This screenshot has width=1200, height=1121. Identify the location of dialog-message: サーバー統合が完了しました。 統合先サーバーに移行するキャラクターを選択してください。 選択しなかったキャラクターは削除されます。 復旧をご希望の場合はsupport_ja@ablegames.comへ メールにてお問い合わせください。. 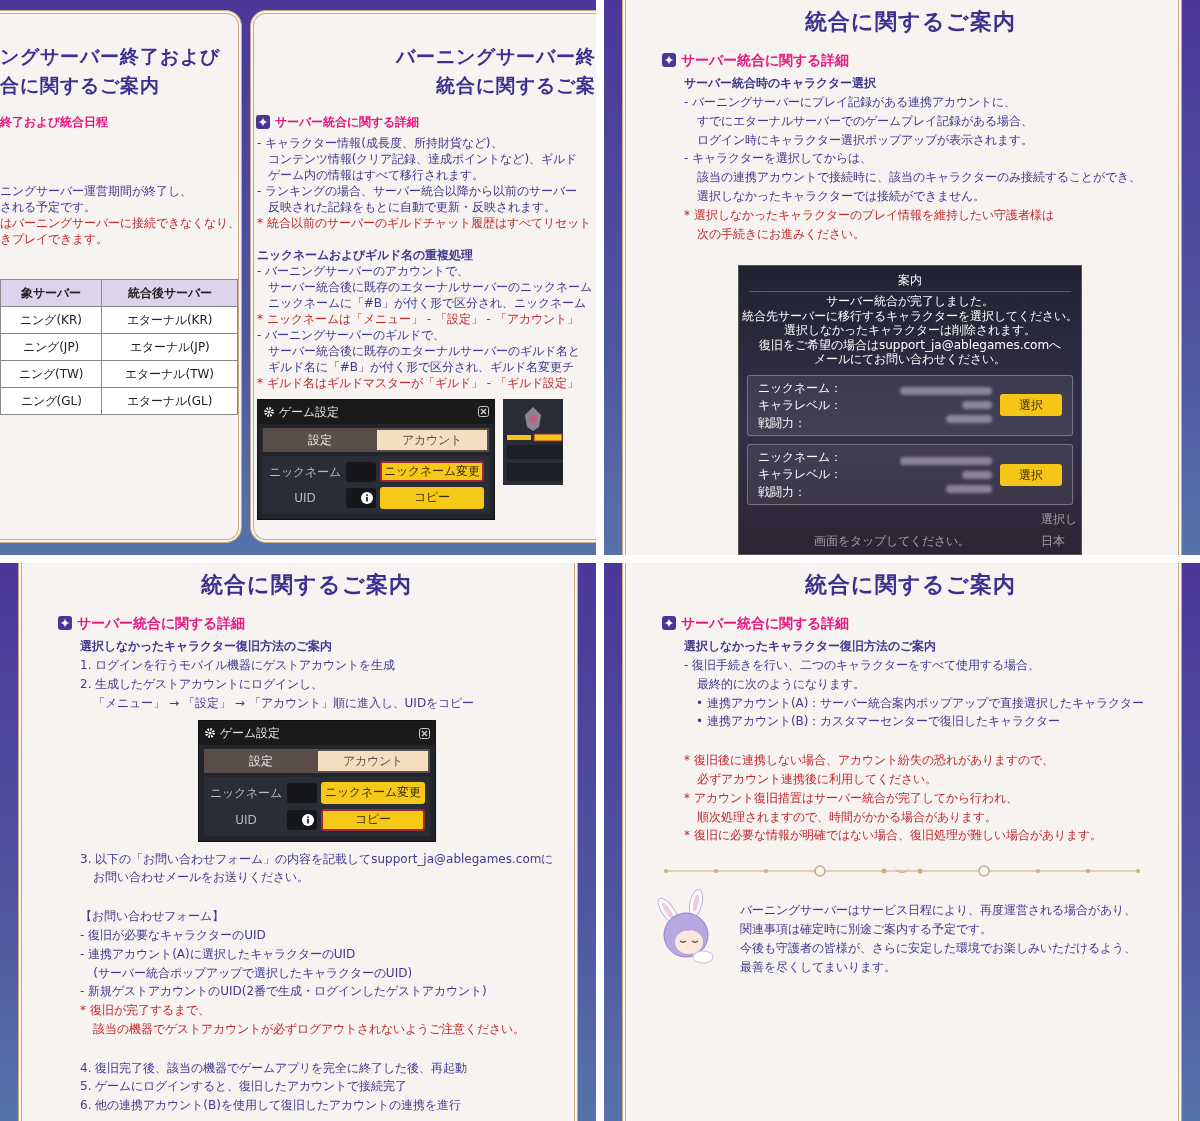
(910, 330).